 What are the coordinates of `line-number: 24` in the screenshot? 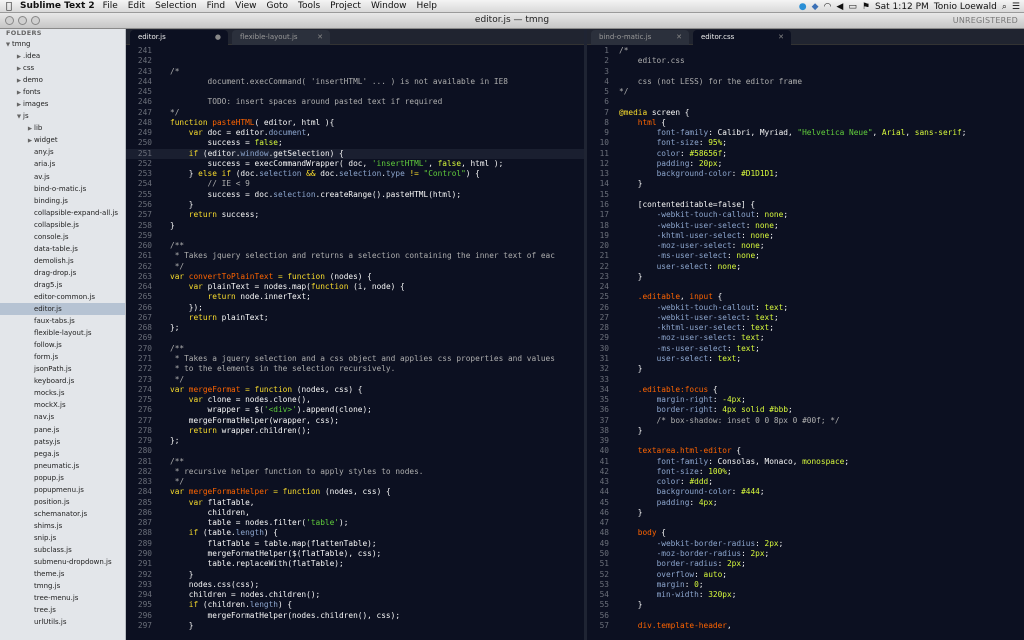 It's located at (604, 287).